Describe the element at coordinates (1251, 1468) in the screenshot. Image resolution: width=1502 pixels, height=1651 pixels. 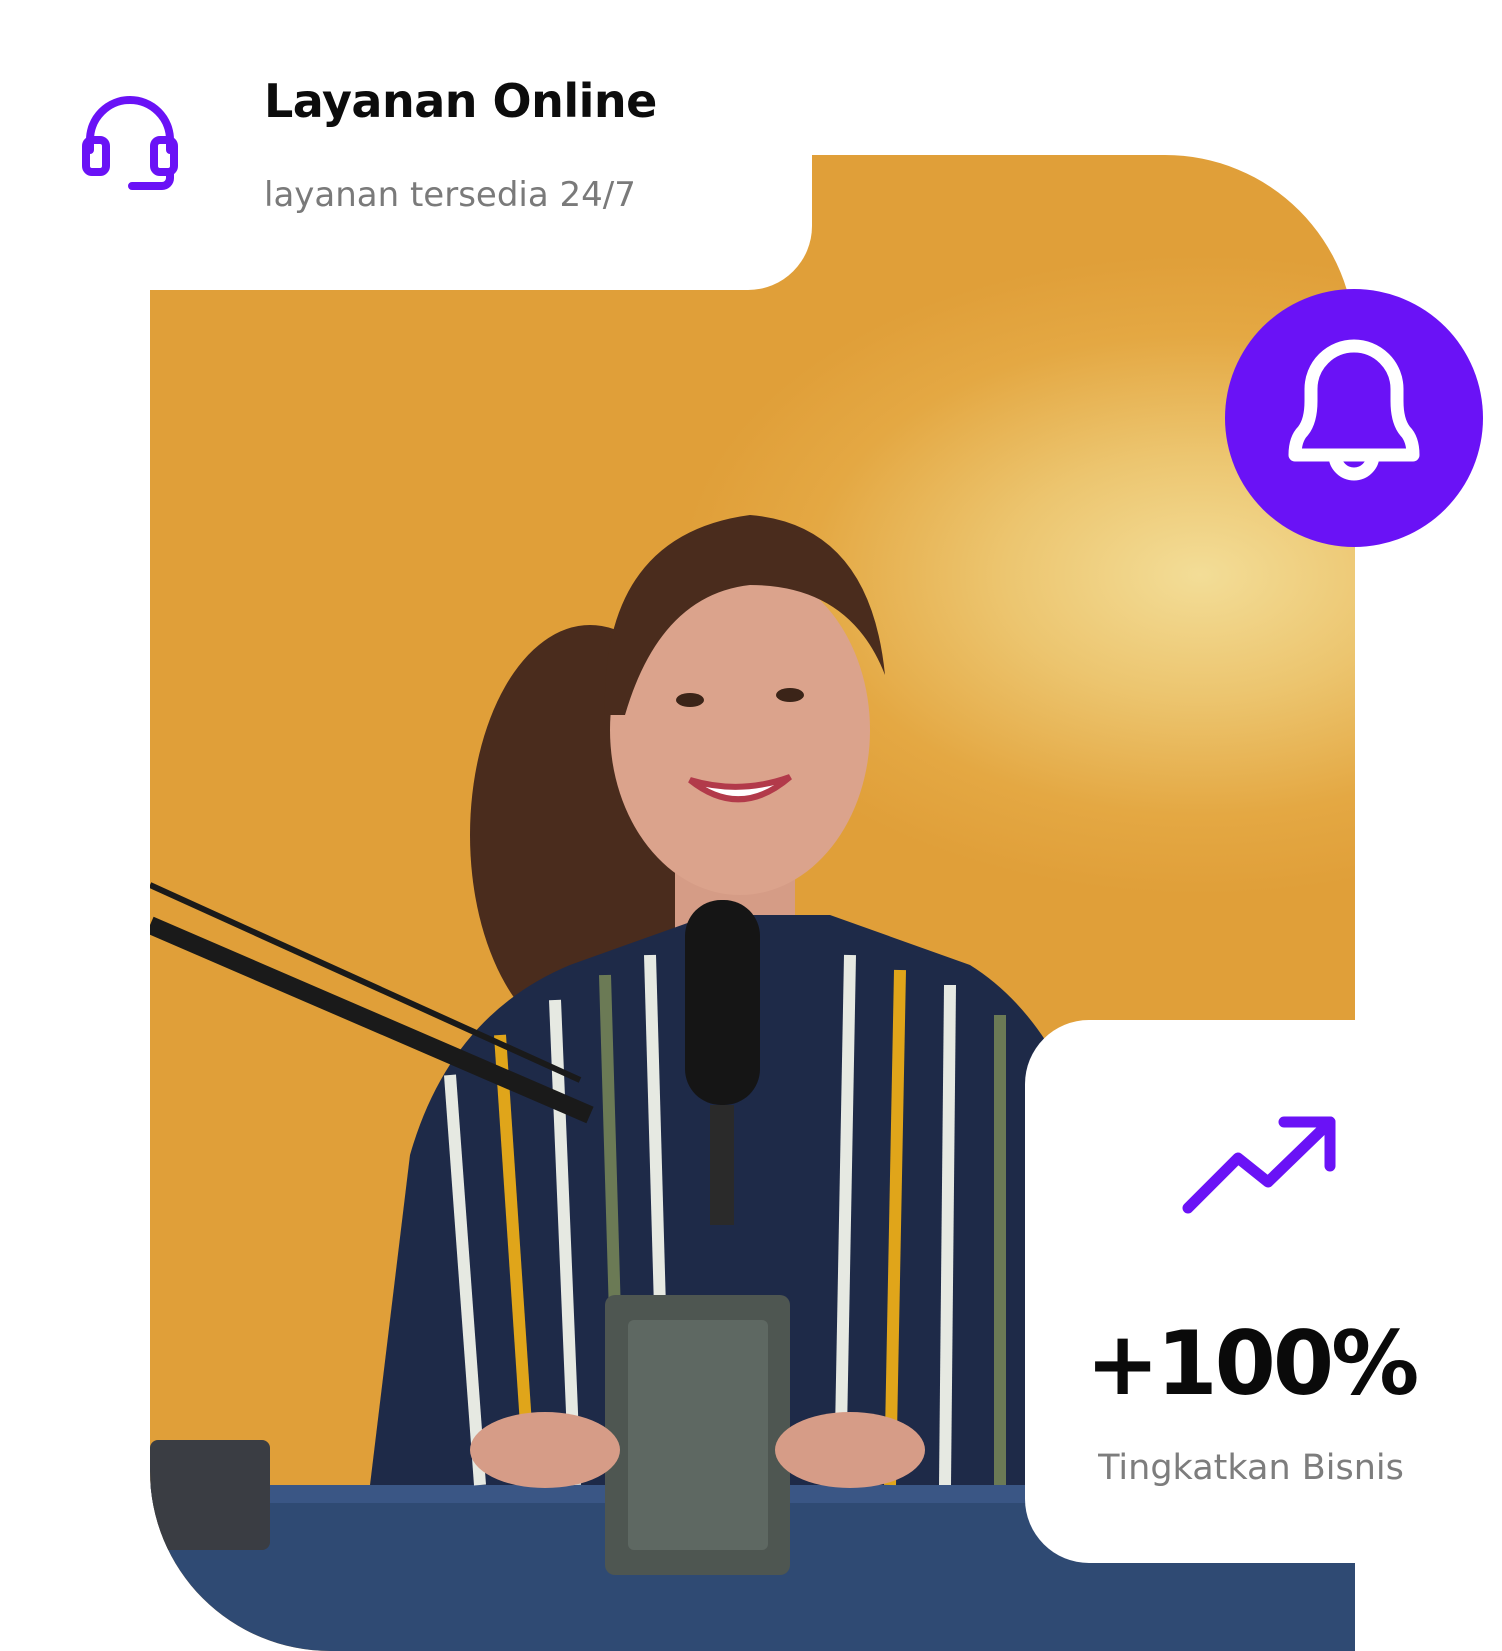
I see `stat-label: Tingkatkan Bisnis` at that location.